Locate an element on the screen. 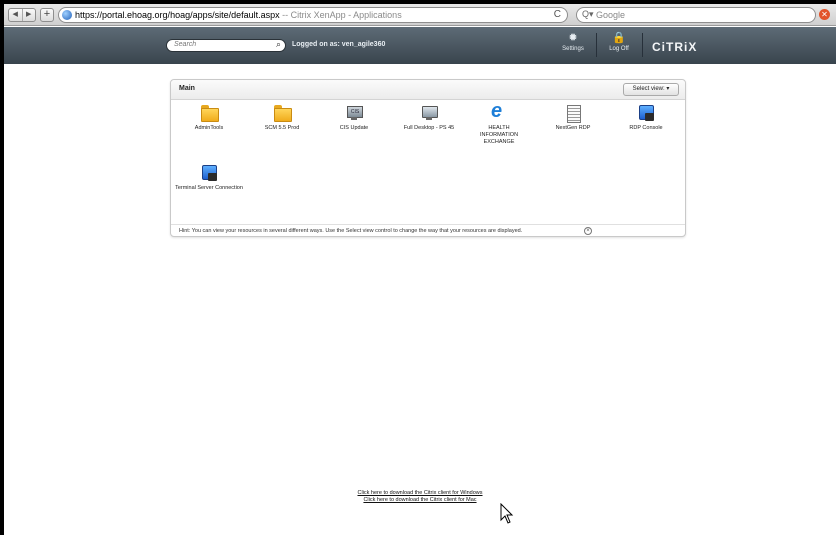 The image size is (836, 535). app-label: HEALTH INFORMATION EXCHANGE is located at coordinates (499, 135).